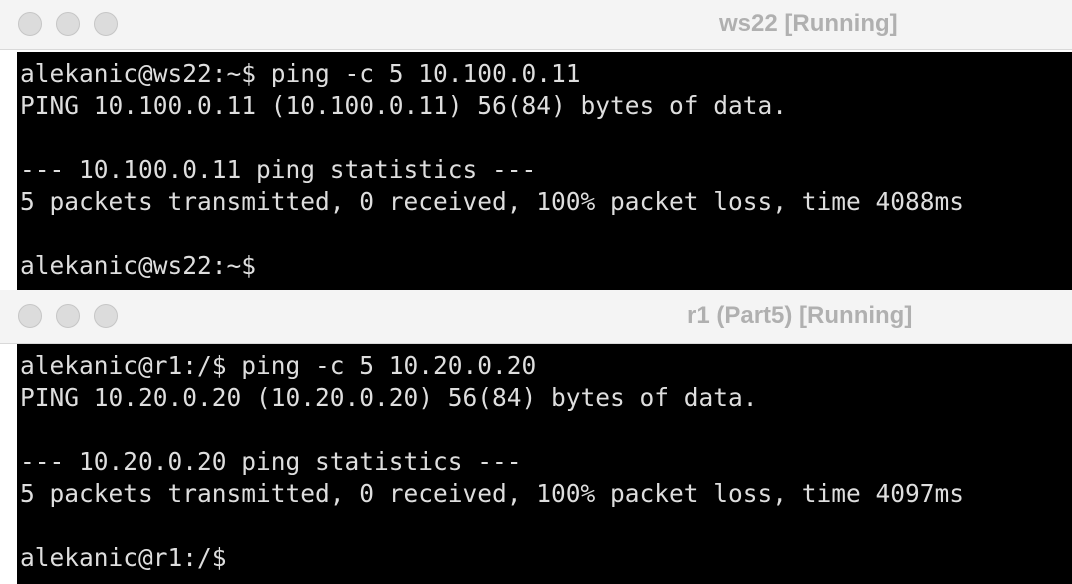  I want to click on terminal-line: alekanic@ws22:~$ ping -c 5 10.100.0.11, so click(300, 73).